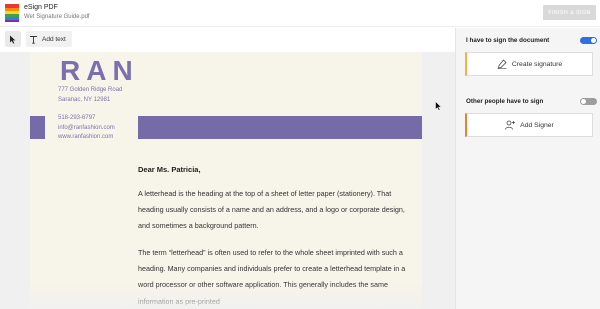  What do you see at coordinates (99, 70) in the screenshot?
I see `letterhead-brand: RAN` at bounding box center [99, 70].